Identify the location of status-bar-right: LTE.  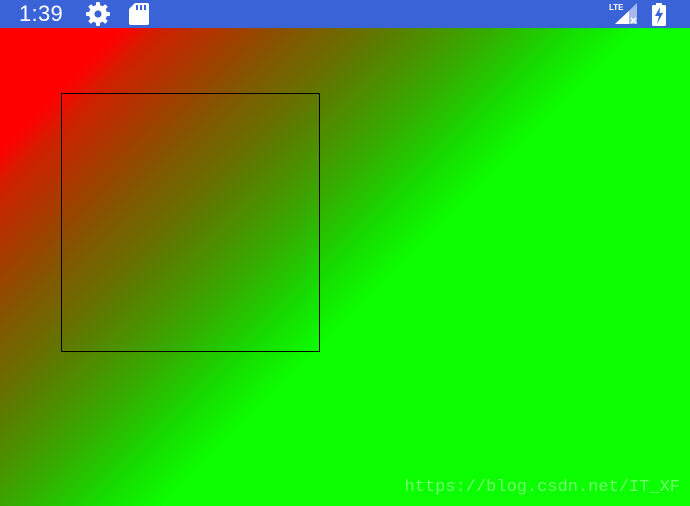
(638, 14).